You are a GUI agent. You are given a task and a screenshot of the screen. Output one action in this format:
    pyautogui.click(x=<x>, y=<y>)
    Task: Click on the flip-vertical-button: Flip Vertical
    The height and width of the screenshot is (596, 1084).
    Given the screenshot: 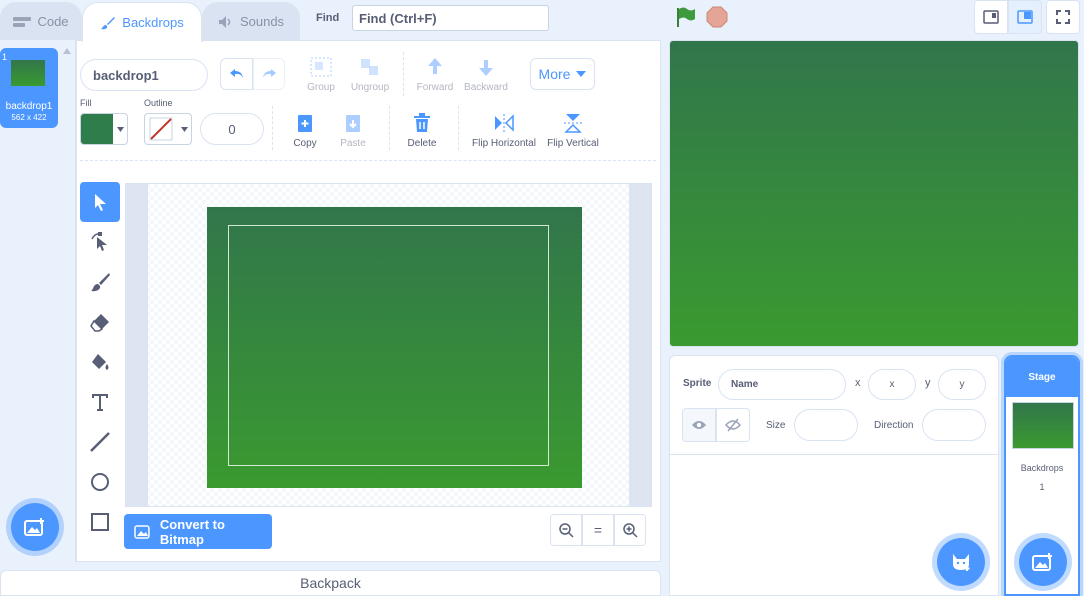 What is the action you would take?
    pyautogui.click(x=573, y=130)
    